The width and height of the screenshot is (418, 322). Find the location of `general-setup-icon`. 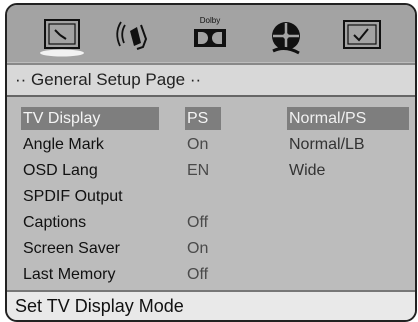

general-setup-icon is located at coordinates (62, 36).